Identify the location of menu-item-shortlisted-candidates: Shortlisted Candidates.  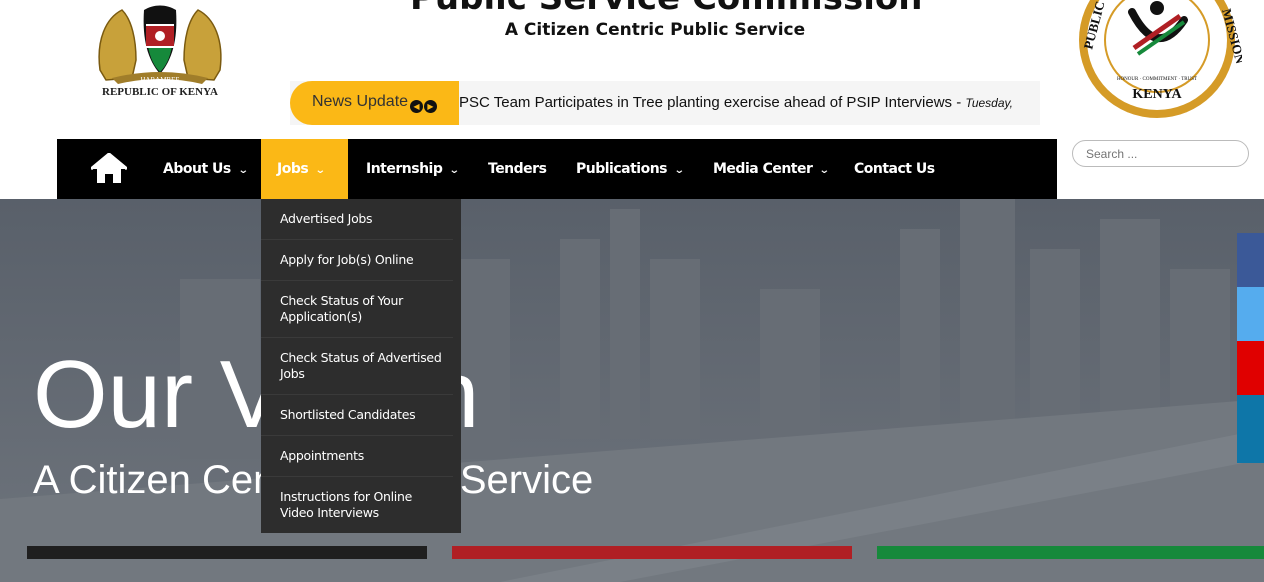
(357, 415).